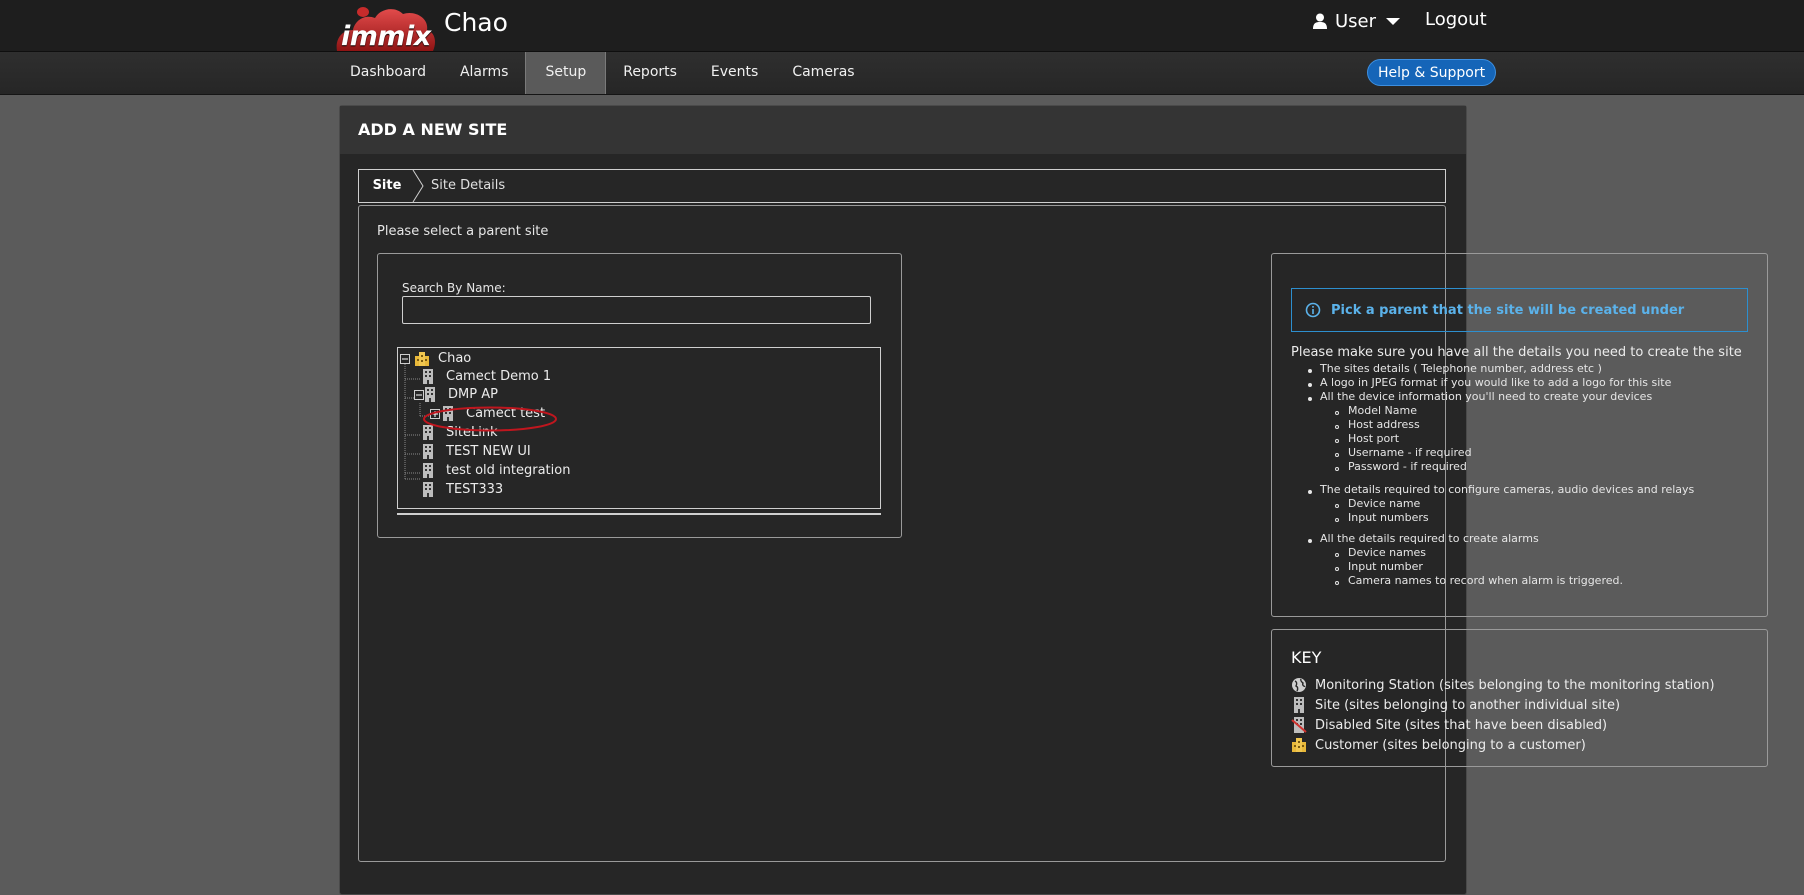 The image size is (1804, 895). I want to click on breadcrumb-chevron-icon, so click(418, 186).